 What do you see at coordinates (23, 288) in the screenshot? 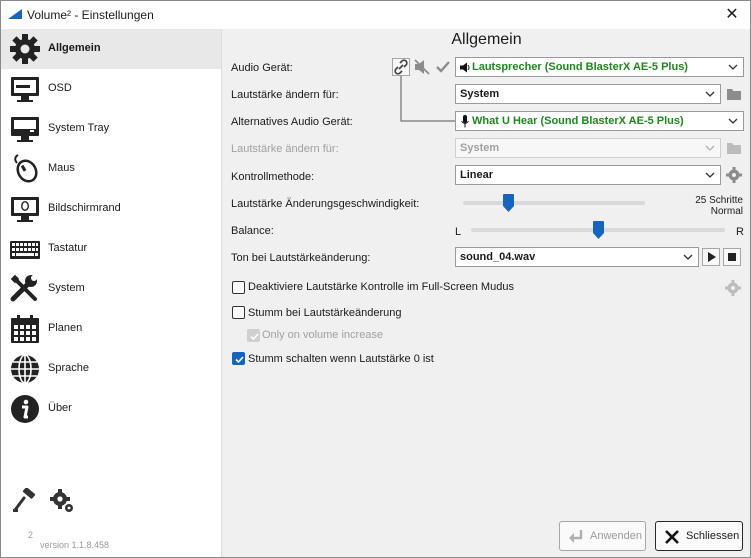
I see `tools-icon` at bounding box center [23, 288].